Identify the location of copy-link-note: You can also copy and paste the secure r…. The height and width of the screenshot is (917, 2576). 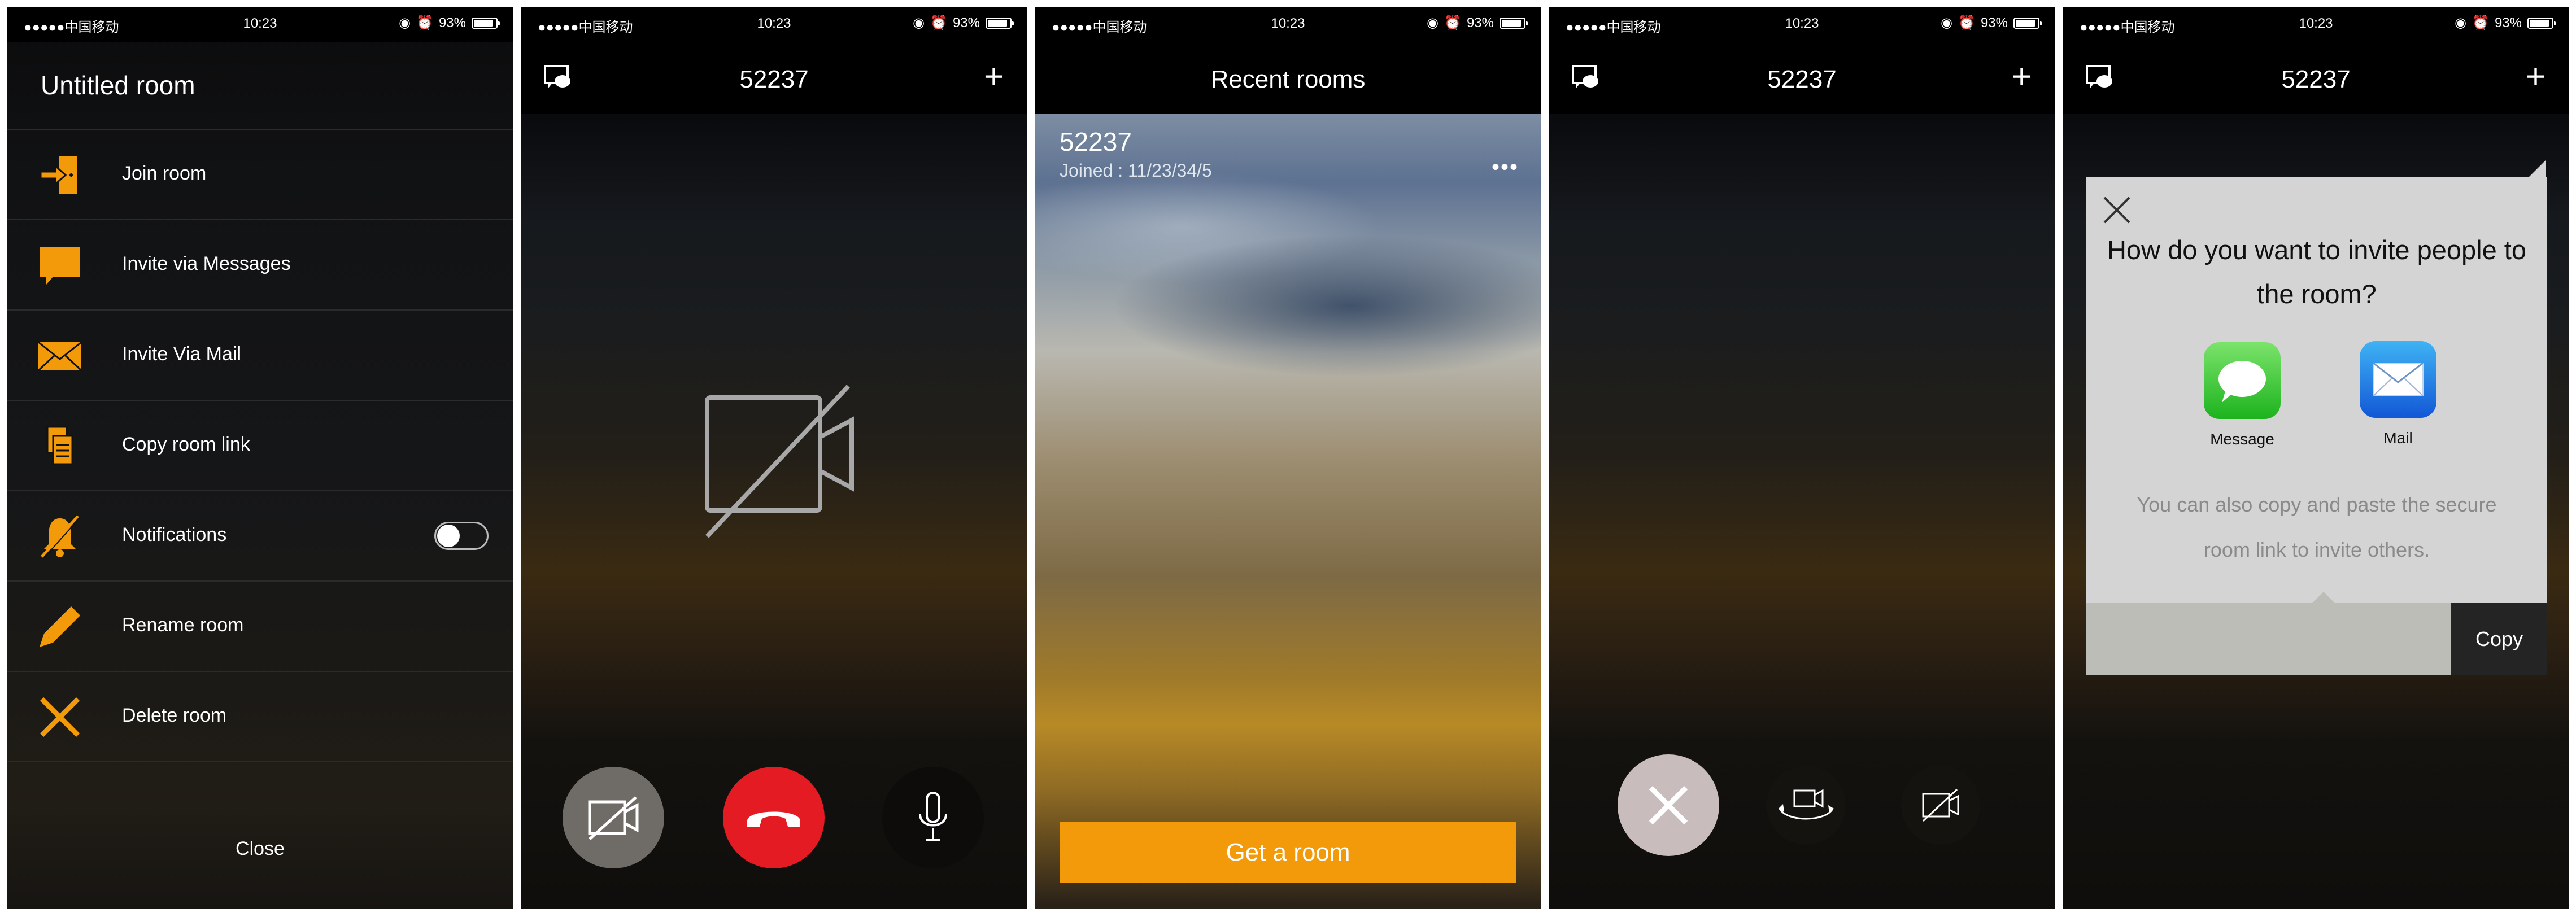
(2317, 527).